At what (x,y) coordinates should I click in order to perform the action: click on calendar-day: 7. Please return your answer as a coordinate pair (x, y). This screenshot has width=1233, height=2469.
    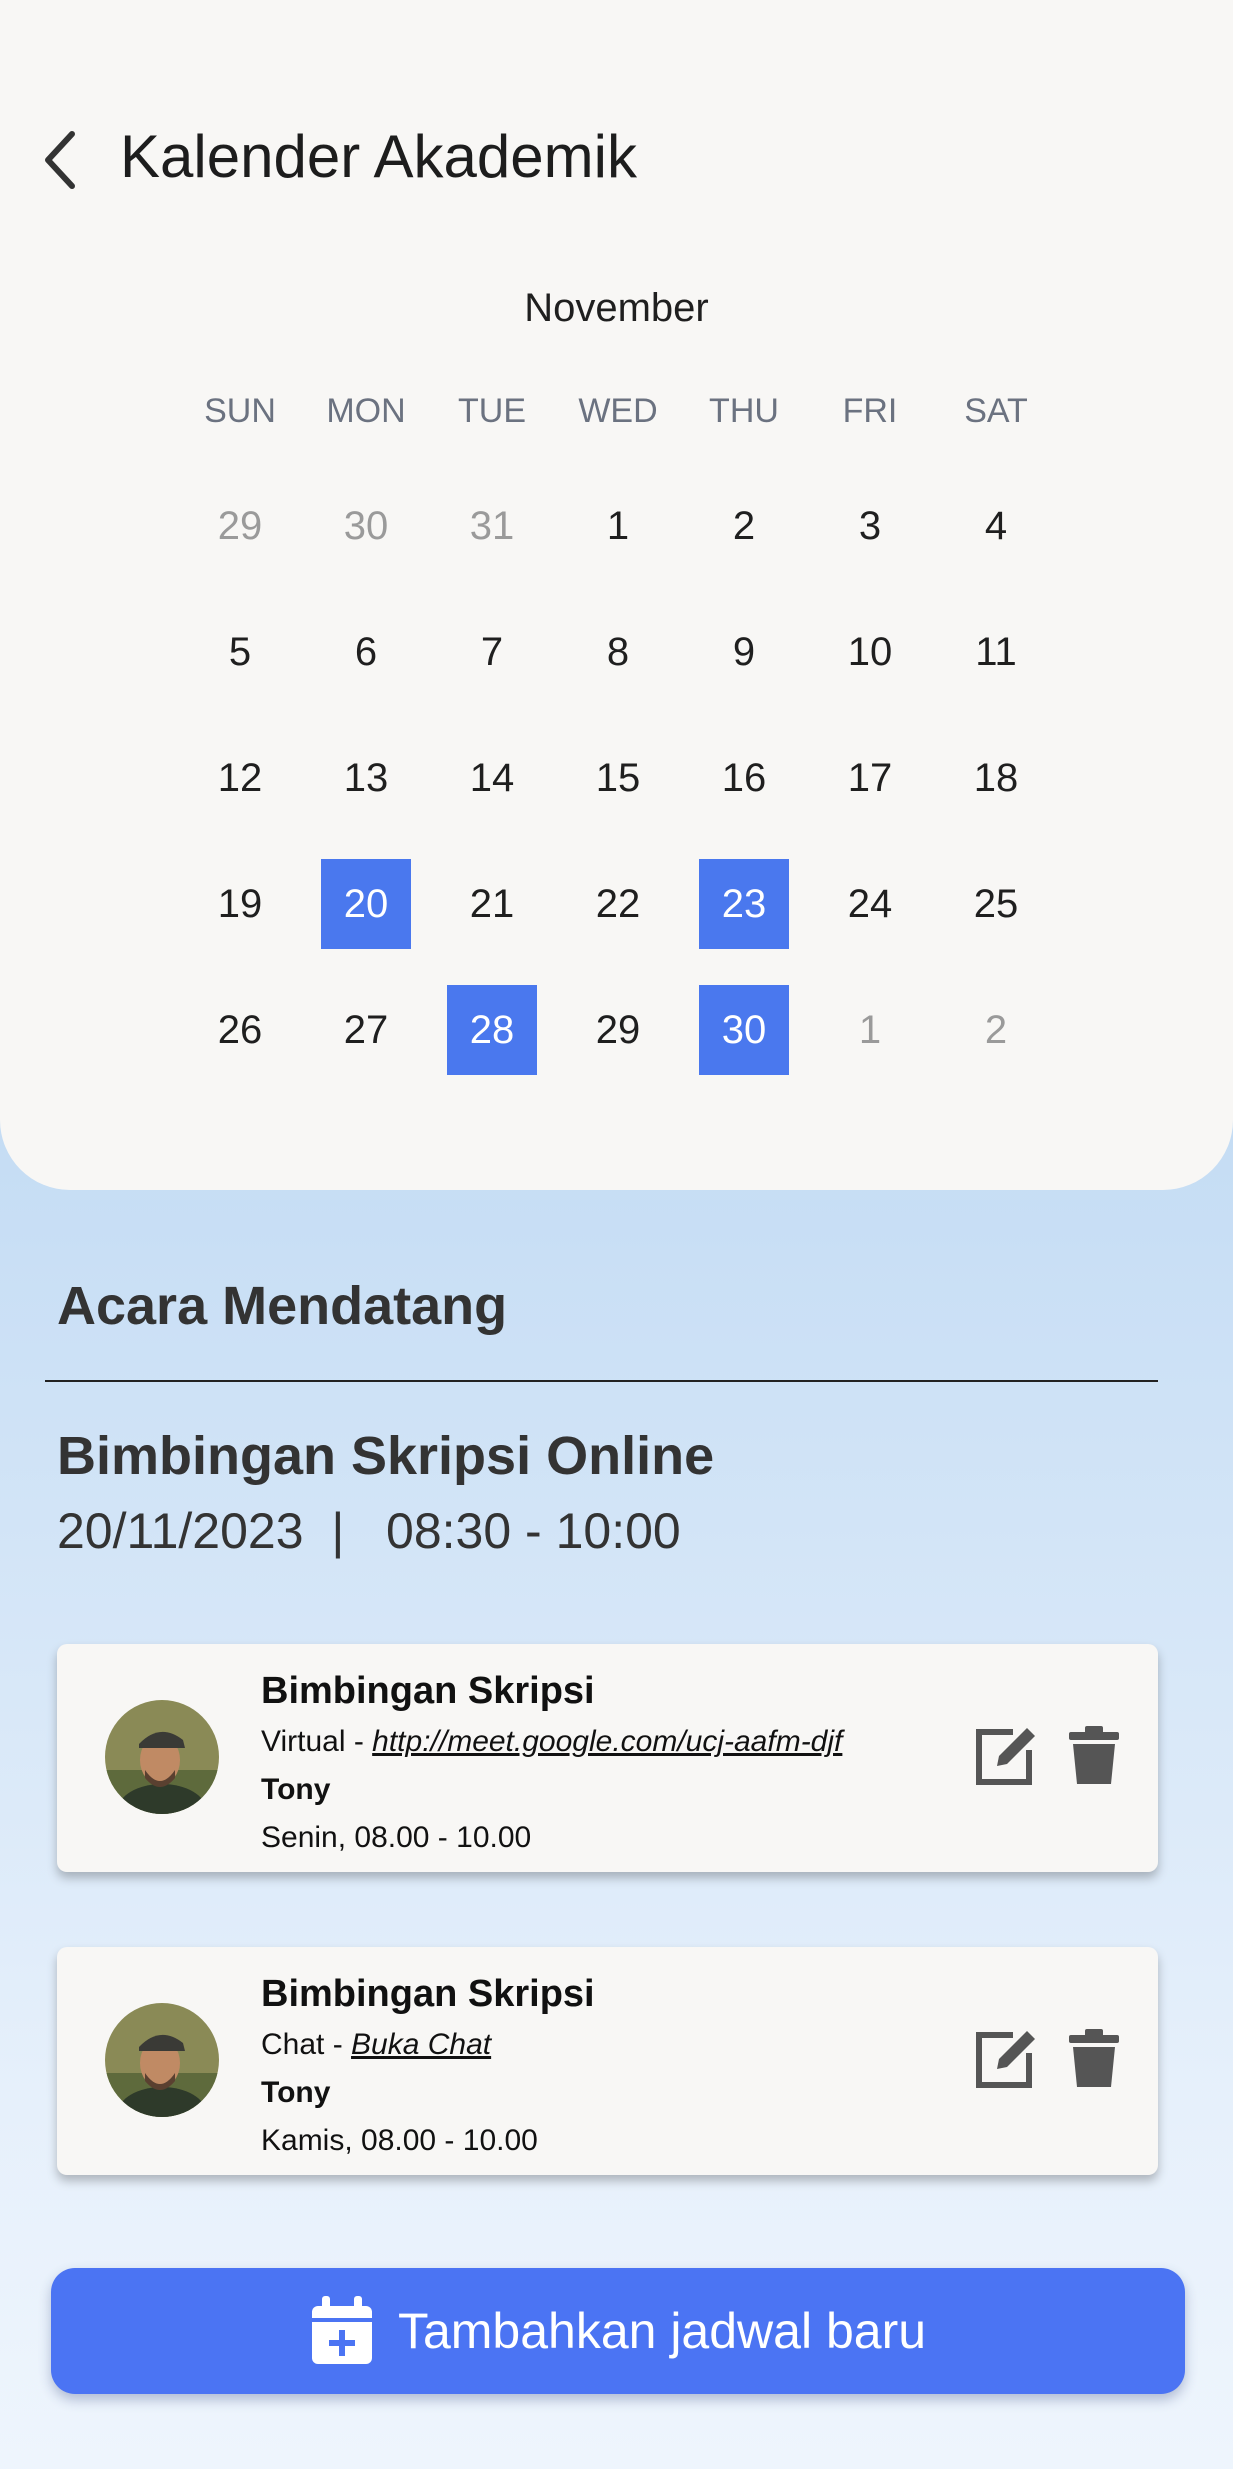
    Looking at the image, I should click on (492, 652).